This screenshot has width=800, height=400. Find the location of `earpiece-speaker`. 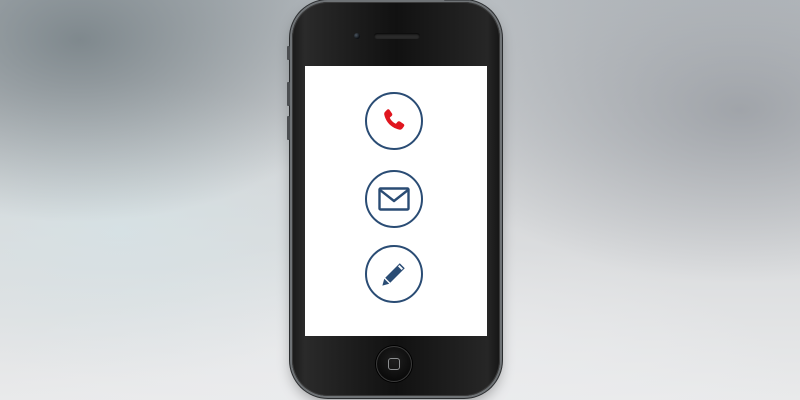

earpiece-speaker is located at coordinates (397, 36).